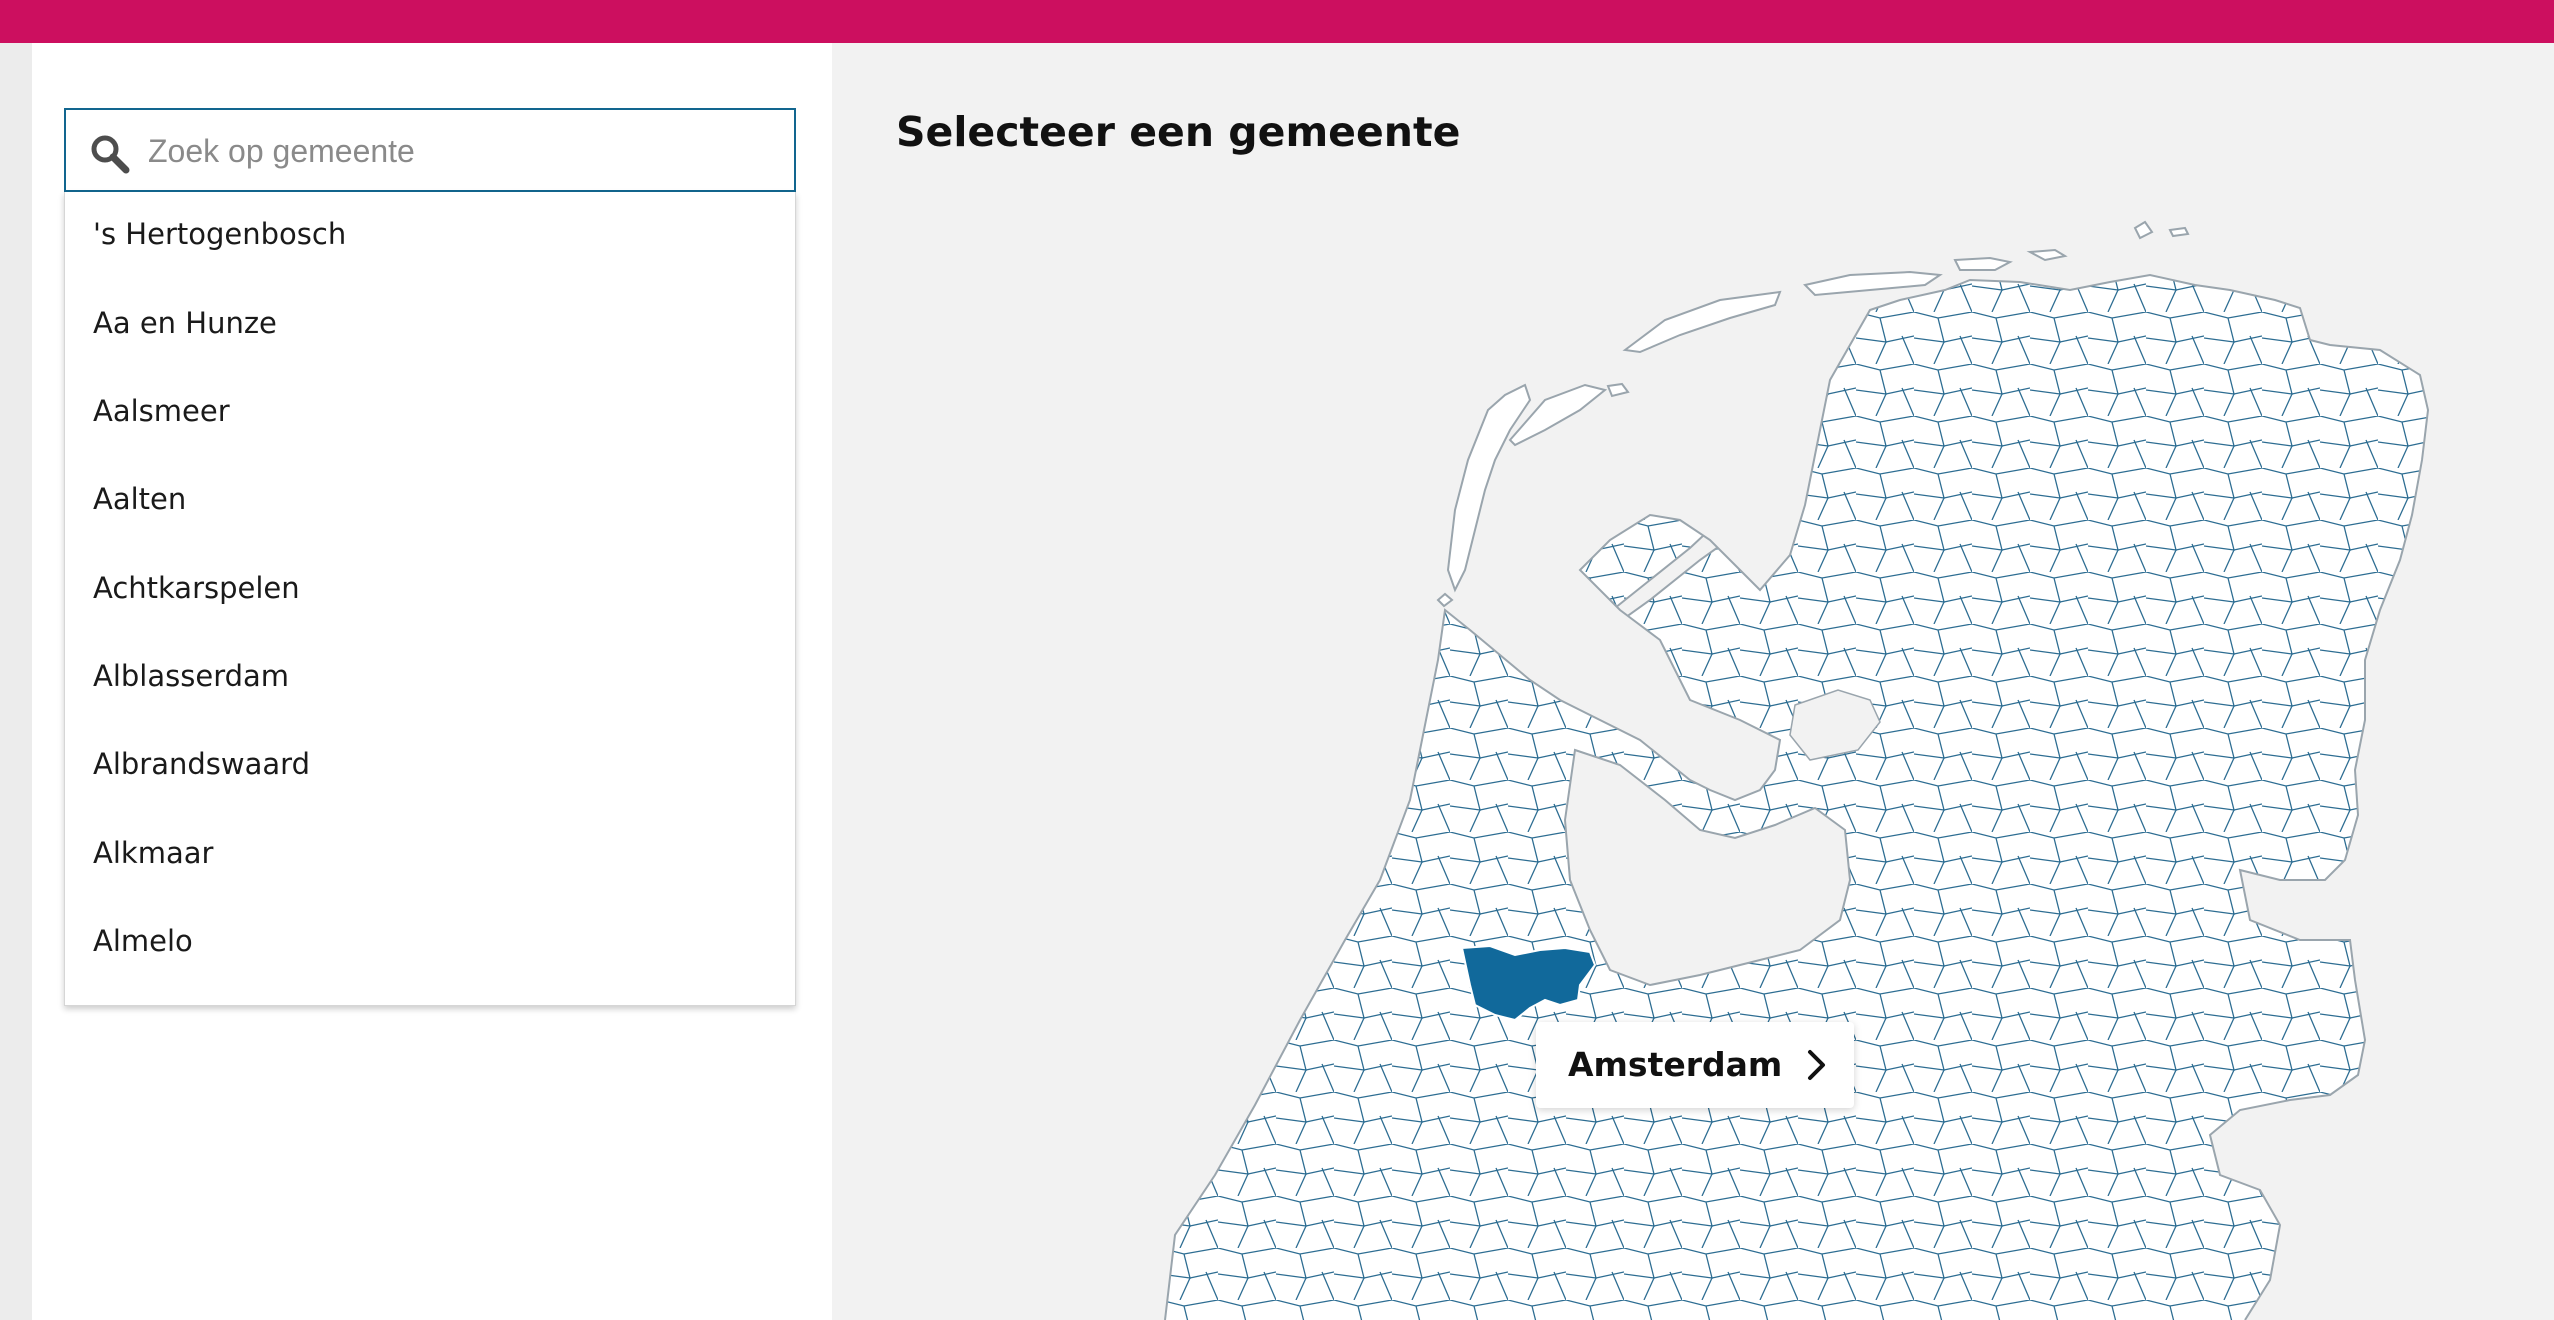 This screenshot has width=2554, height=1320. Describe the element at coordinates (458, 151) in the screenshot. I see `search-input` at that location.